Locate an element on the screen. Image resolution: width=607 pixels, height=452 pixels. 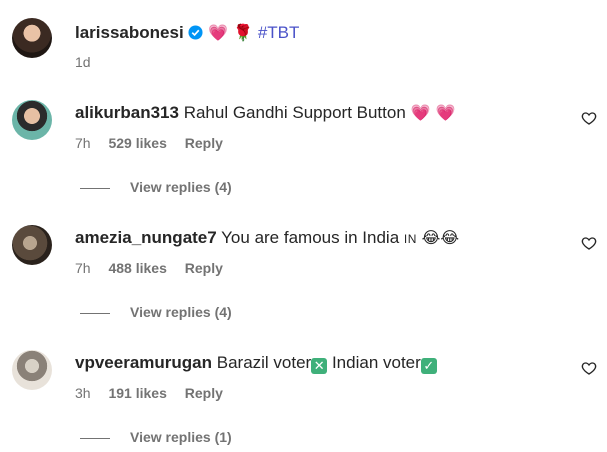
comment-meta: 7h 488 likes Reply is located at coordinates (156, 268).